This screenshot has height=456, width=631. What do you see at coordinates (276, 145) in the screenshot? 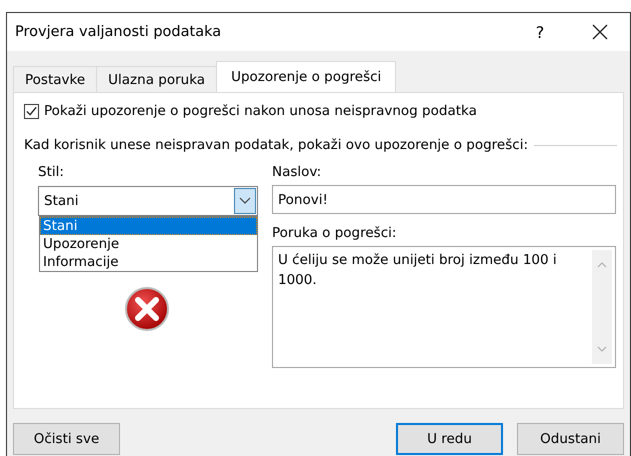
I see `section-heading: Kad korisnik unese neispravan podatak, pokaži ovo upozorenje o pogrešci:` at bounding box center [276, 145].